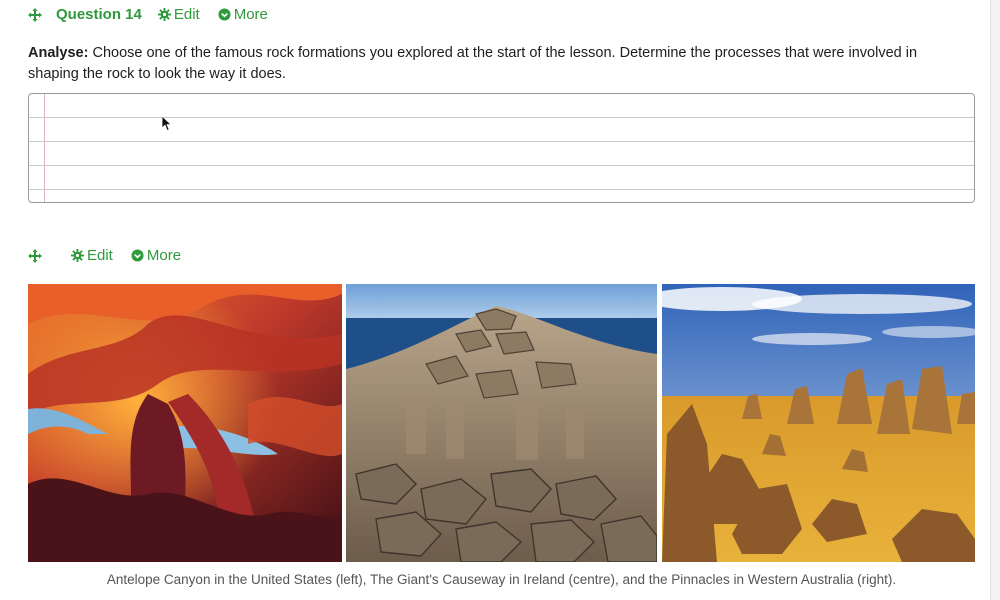 This screenshot has height=600, width=1000. I want to click on edit-button: Edit, so click(178, 14).